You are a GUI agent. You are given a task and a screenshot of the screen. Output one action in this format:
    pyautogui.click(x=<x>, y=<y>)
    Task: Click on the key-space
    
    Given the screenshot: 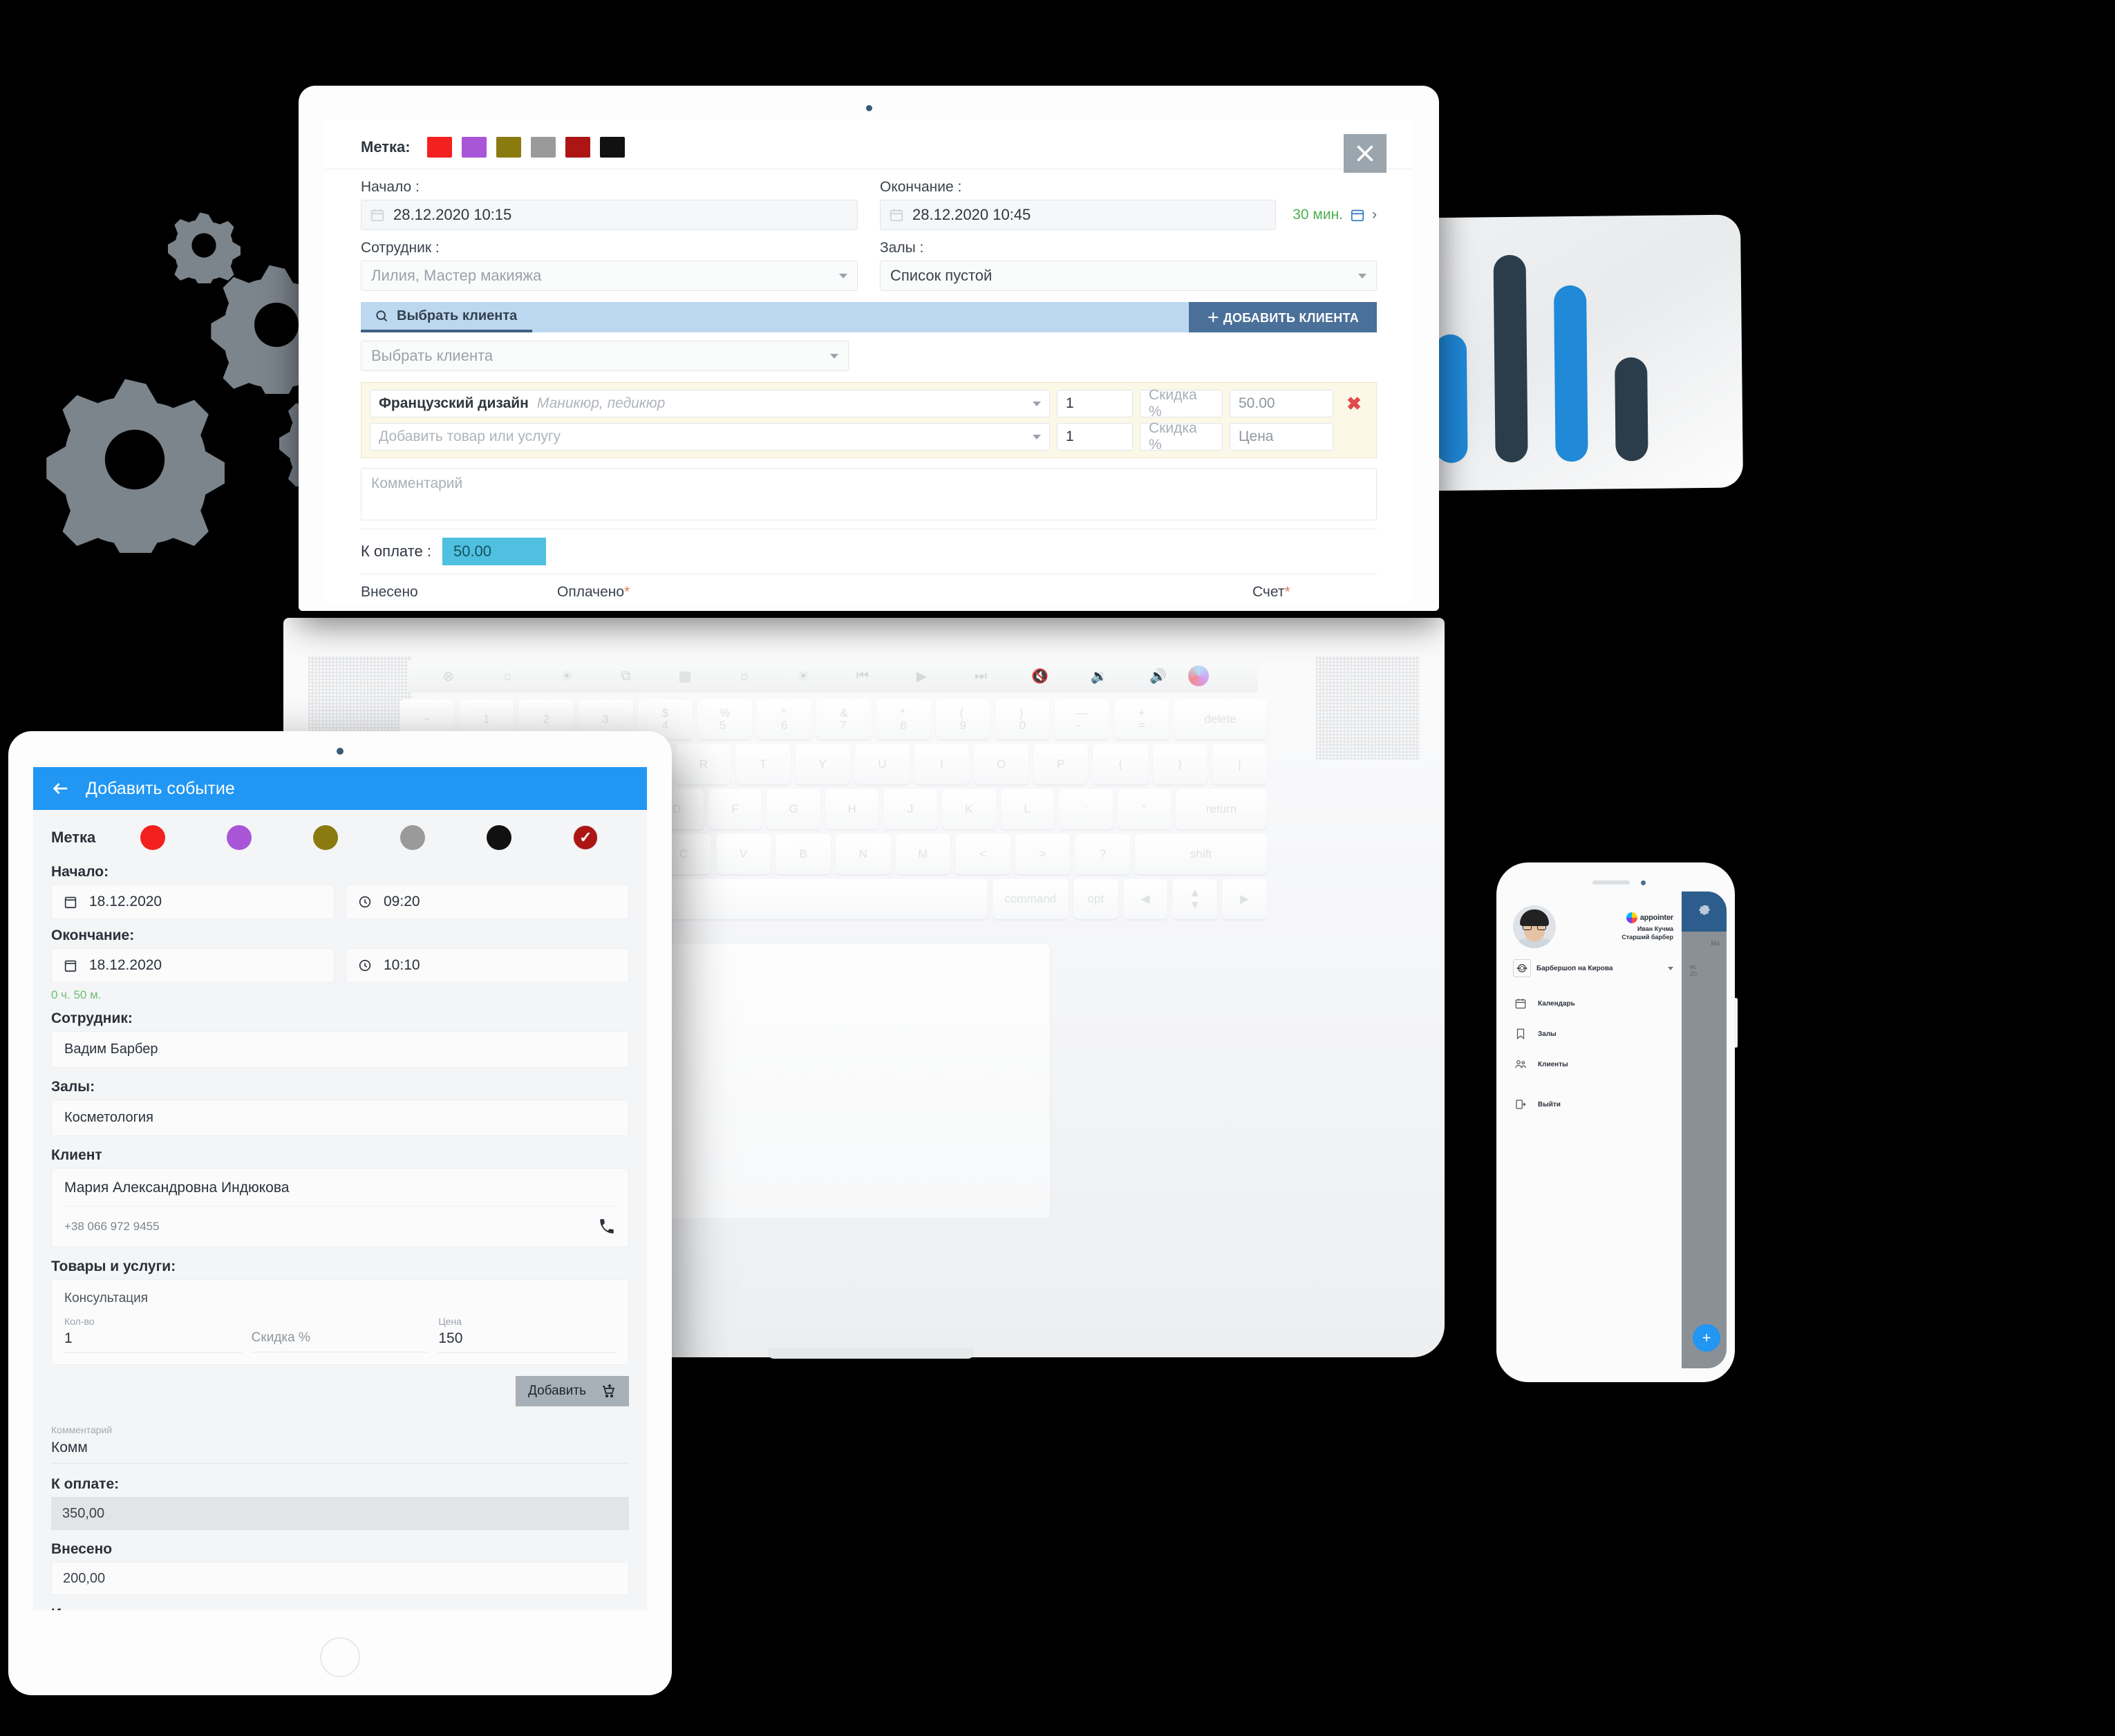 What is the action you would take?
    pyautogui.click(x=809, y=899)
    